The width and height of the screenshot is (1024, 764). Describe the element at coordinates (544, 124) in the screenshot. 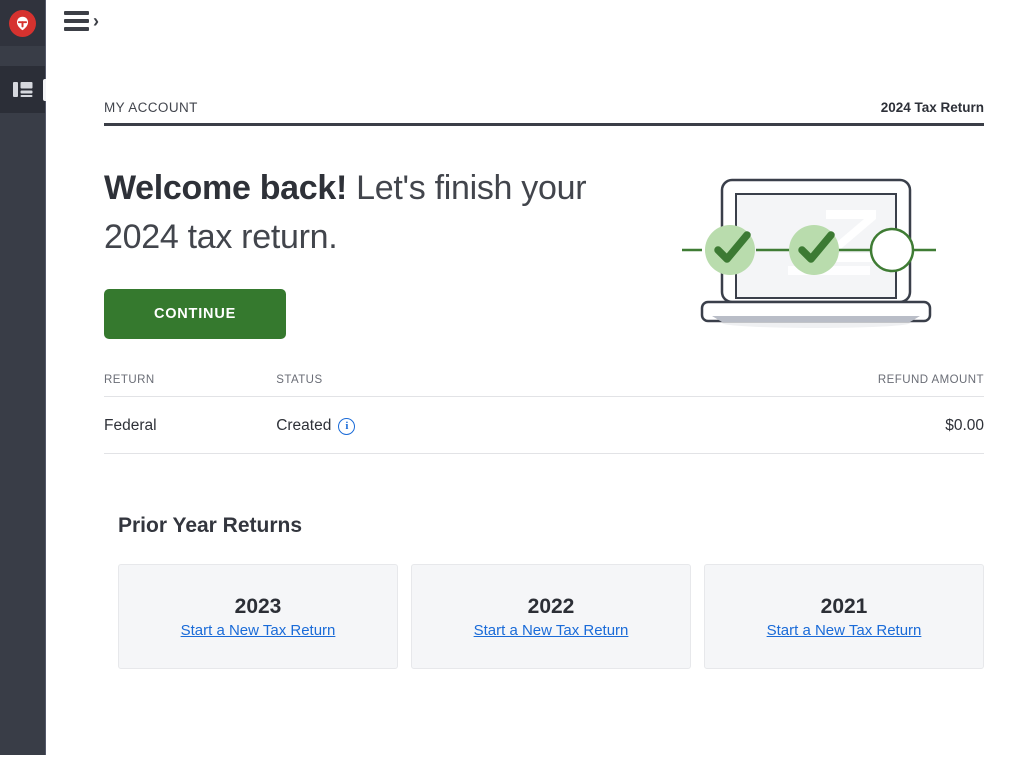

I see `header-divider` at that location.